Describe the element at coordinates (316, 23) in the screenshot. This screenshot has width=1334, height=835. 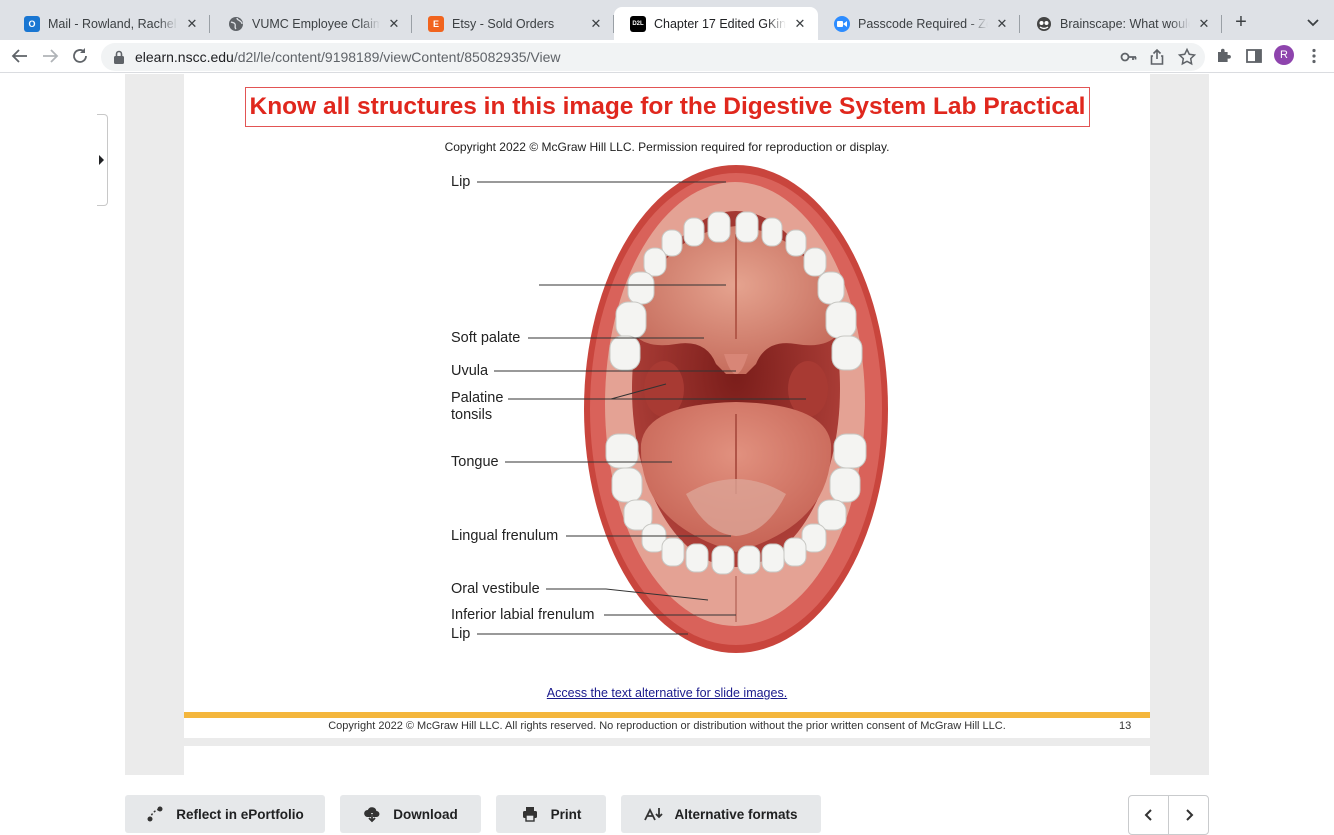
I see `tab-title: VUMC Employee Claim` at that location.